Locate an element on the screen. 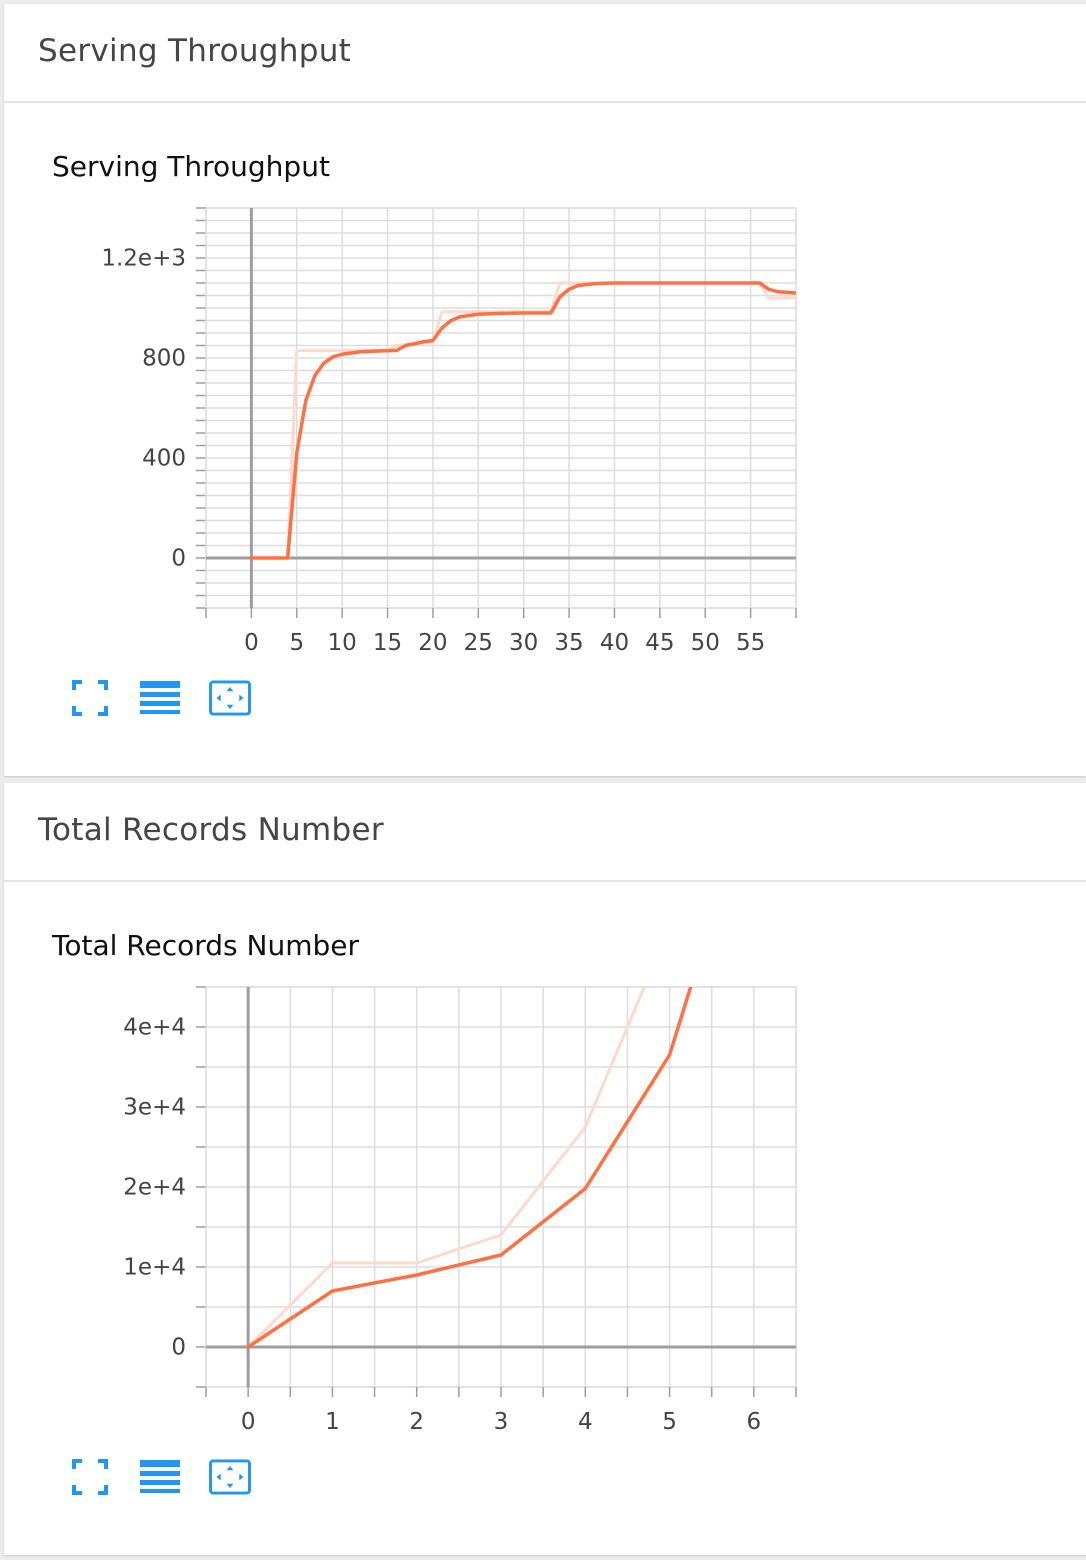 The width and height of the screenshot is (1086, 1560). y-tick-label: 800 is located at coordinates (164, 359).